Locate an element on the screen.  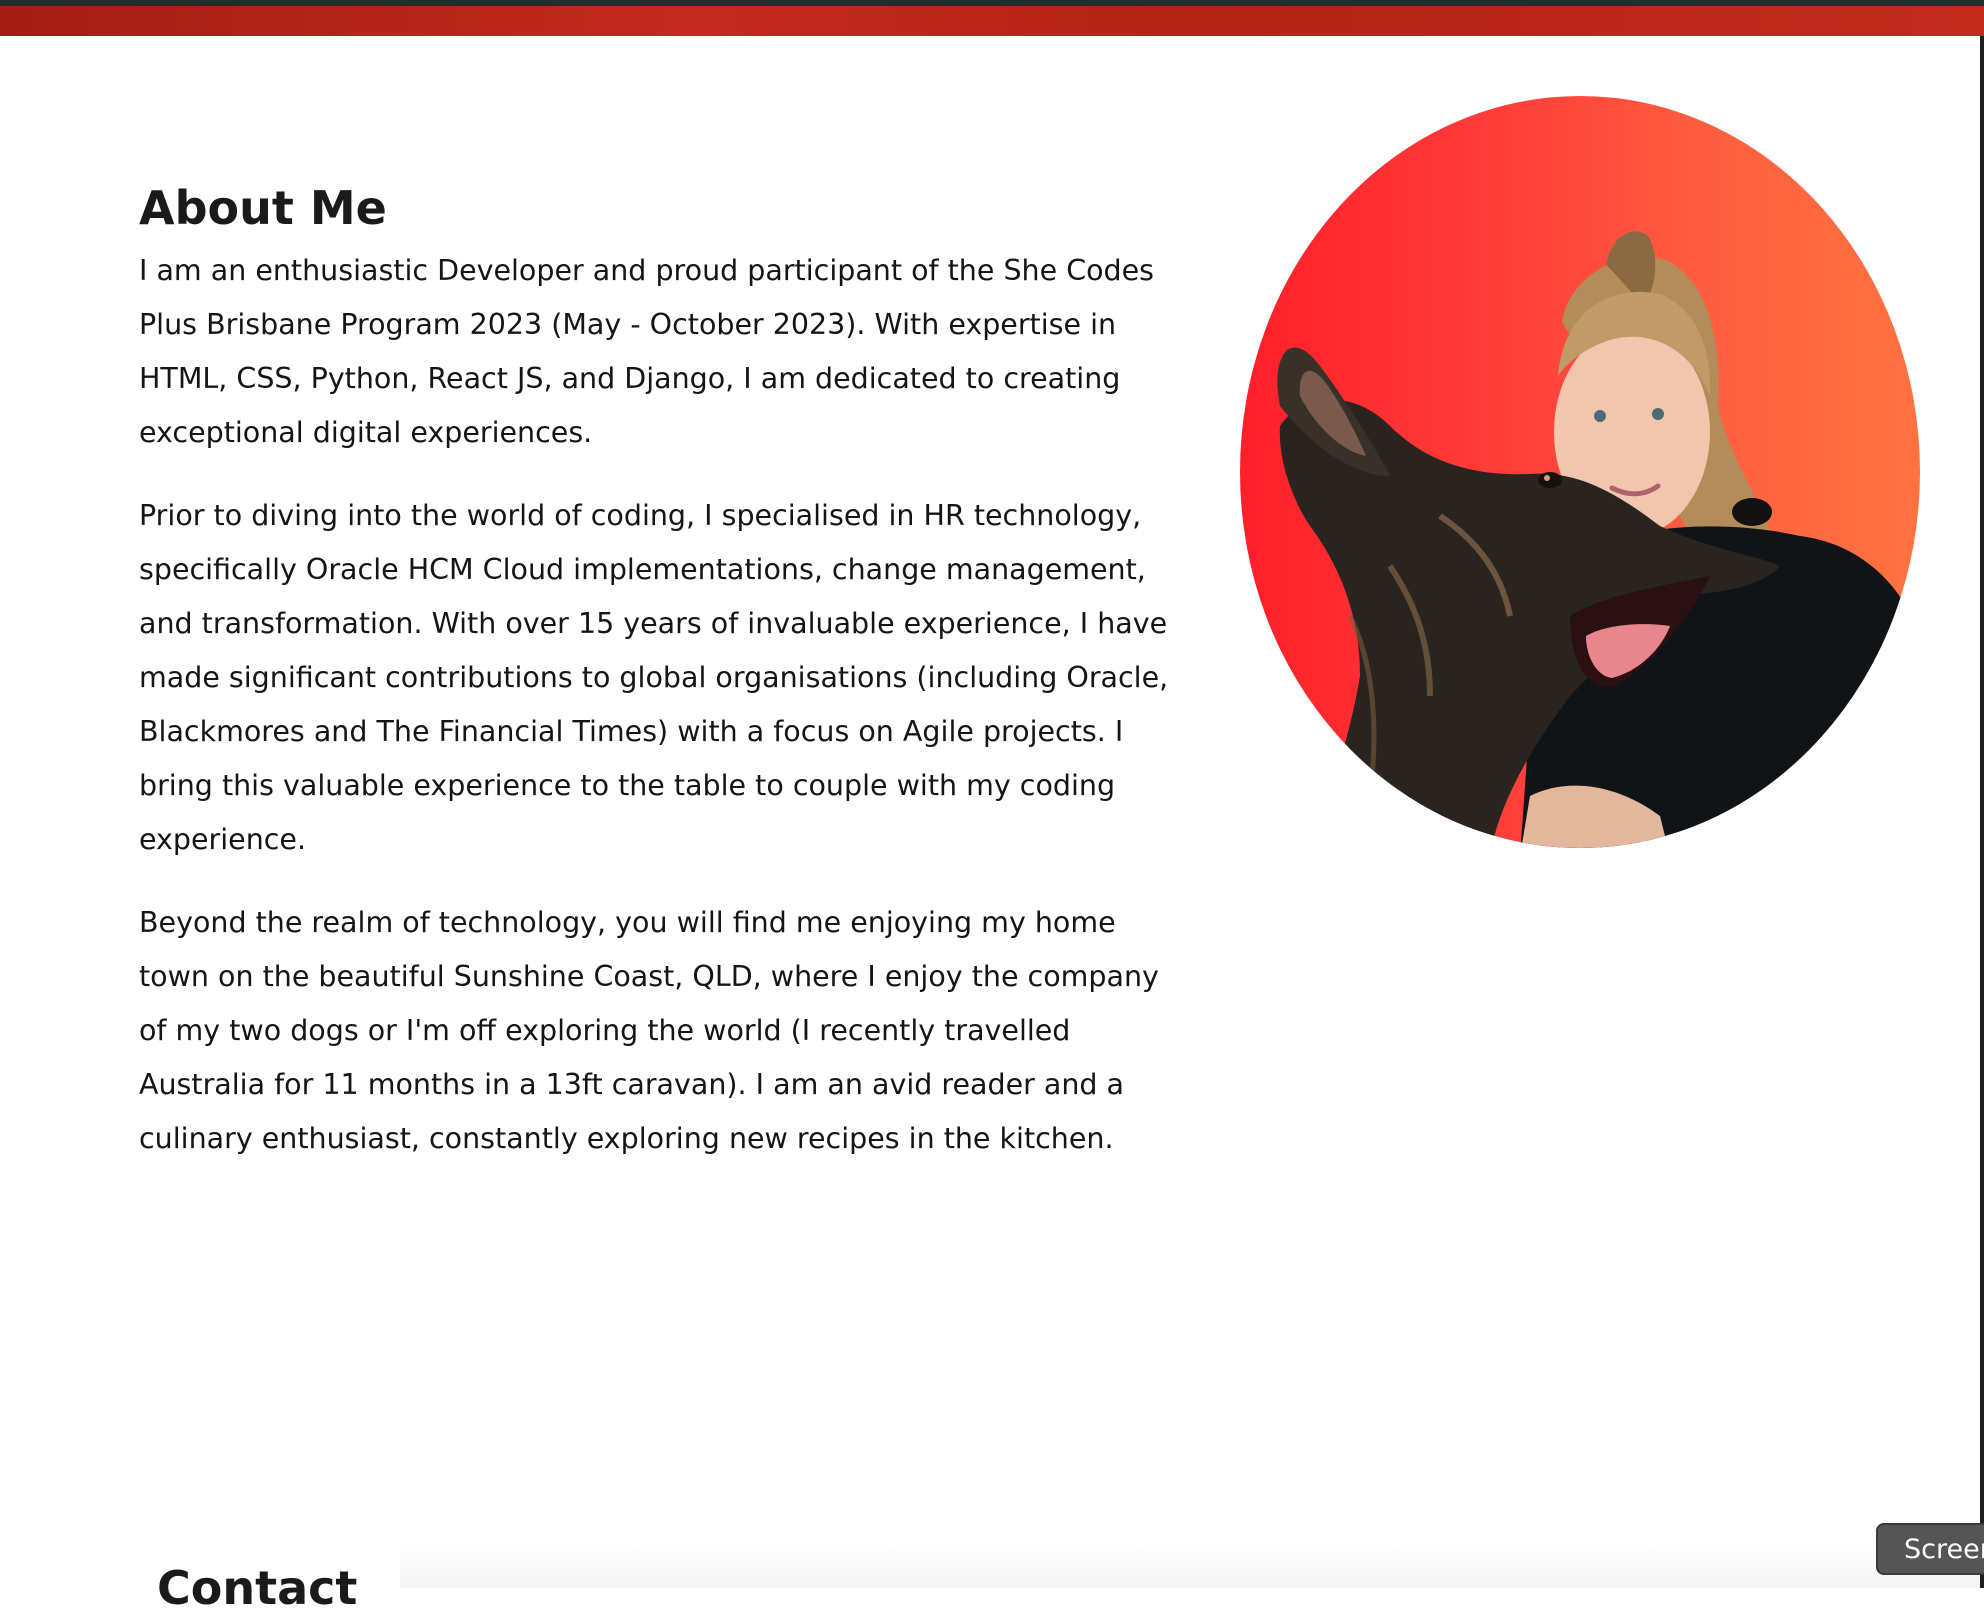
profile-photo-illustration is located at coordinates (1598, 539).